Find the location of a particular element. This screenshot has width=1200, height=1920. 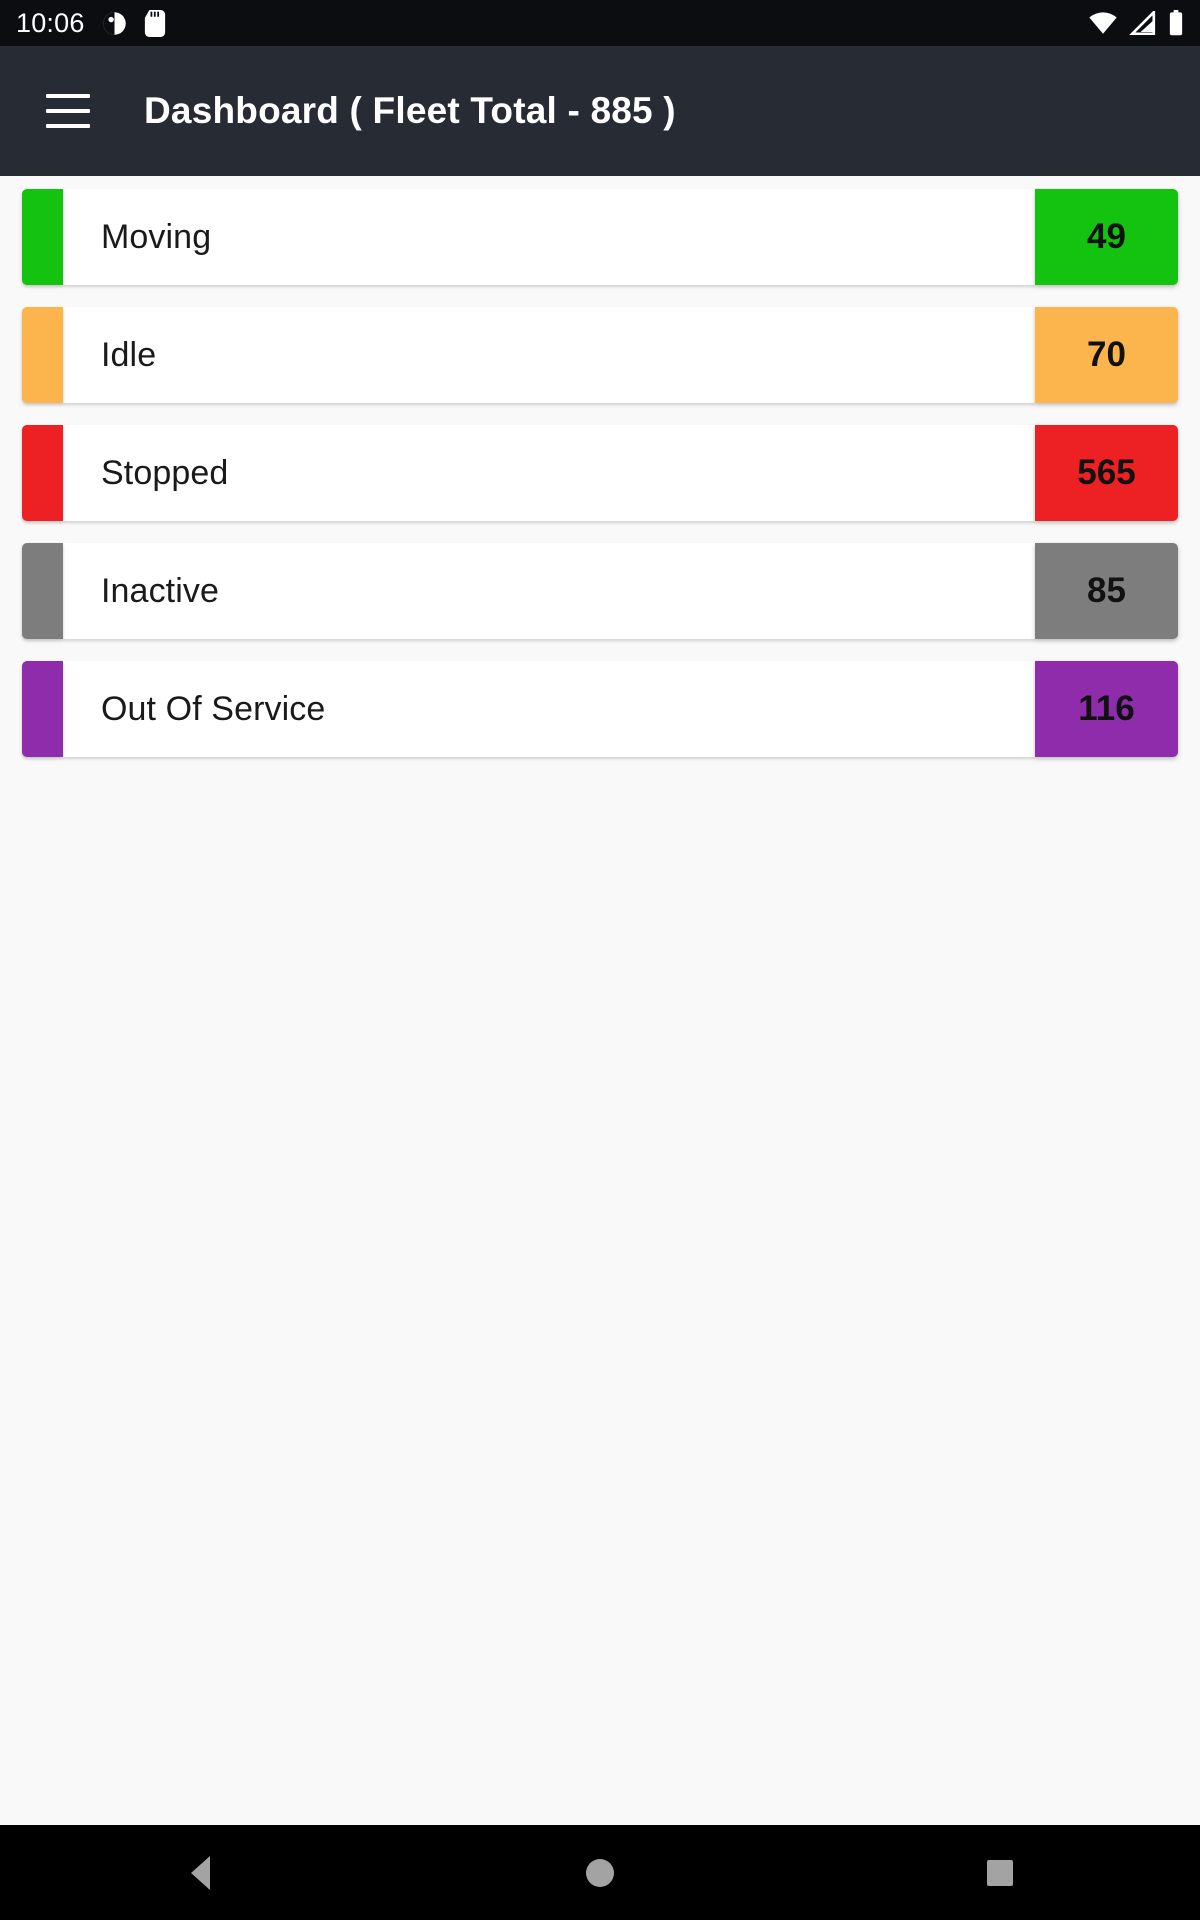

hamburger-menu-icon is located at coordinates (68, 111).